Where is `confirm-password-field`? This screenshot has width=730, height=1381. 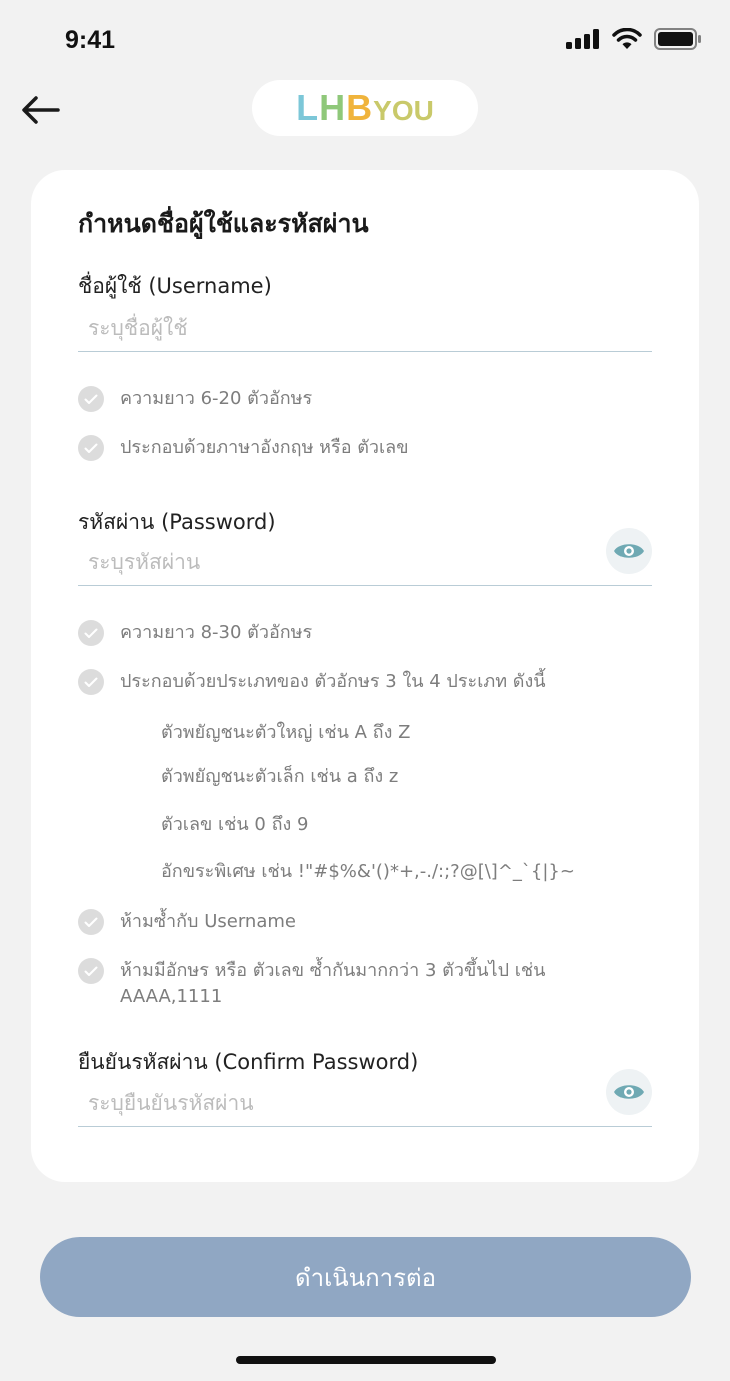
confirm-password-field is located at coordinates (365, 1098).